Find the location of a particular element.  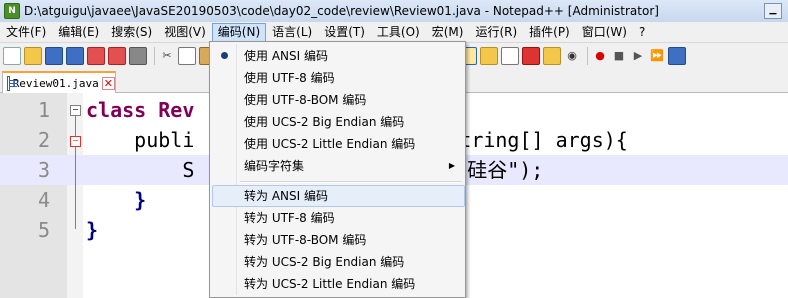

menu-item-use-ansi: 使用 ANSI 编码 is located at coordinates (337, 56).